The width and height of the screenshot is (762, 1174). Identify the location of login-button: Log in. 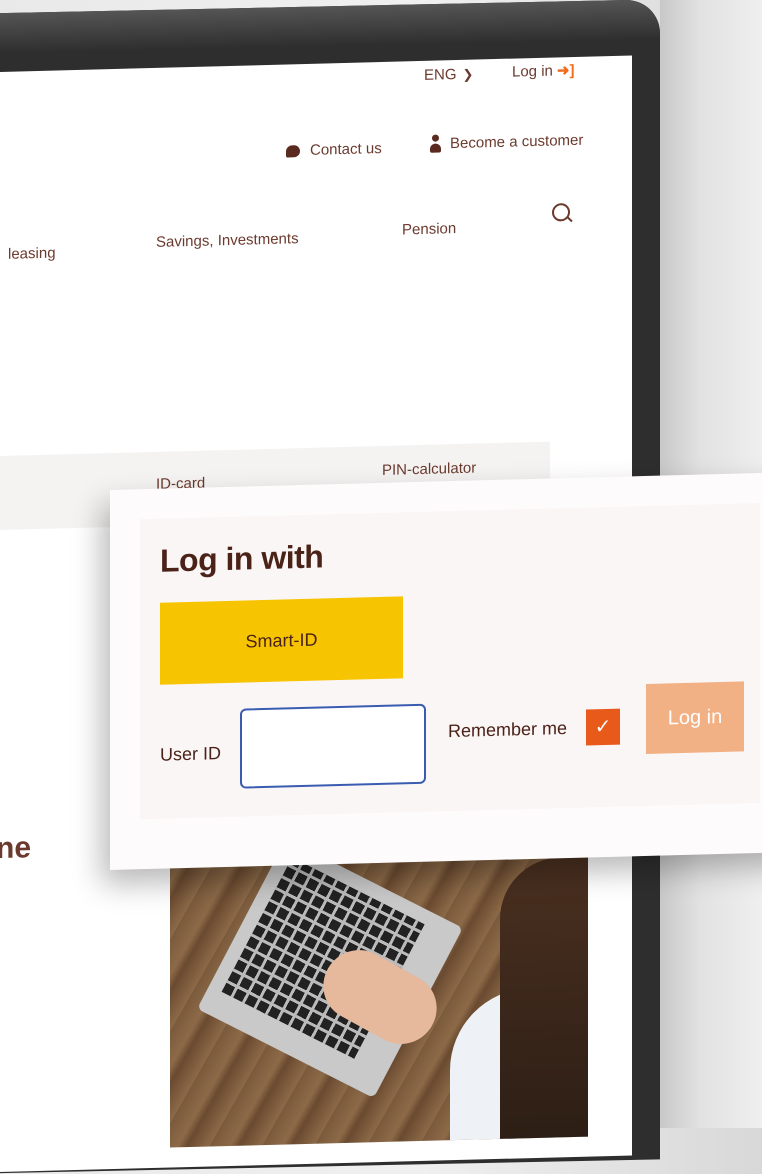
(695, 717).